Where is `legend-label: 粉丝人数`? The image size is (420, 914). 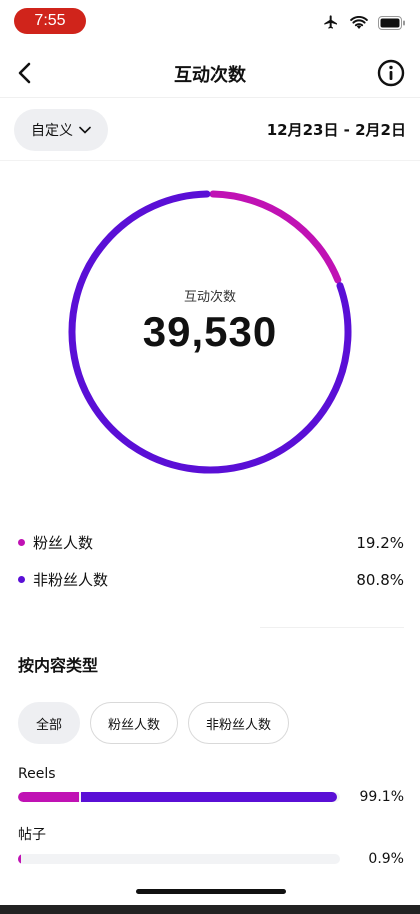
legend-label: 粉丝人数 is located at coordinates (63, 543).